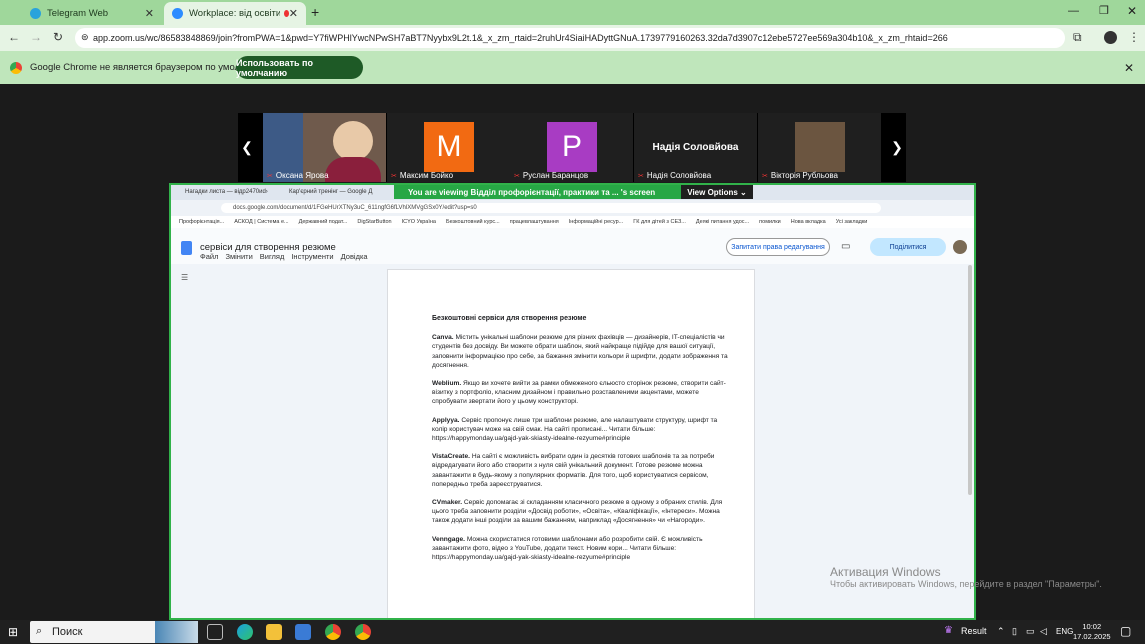  Describe the element at coordinates (778, 247) in the screenshot. I see `request-edit-button: Запитати права редагування` at that location.